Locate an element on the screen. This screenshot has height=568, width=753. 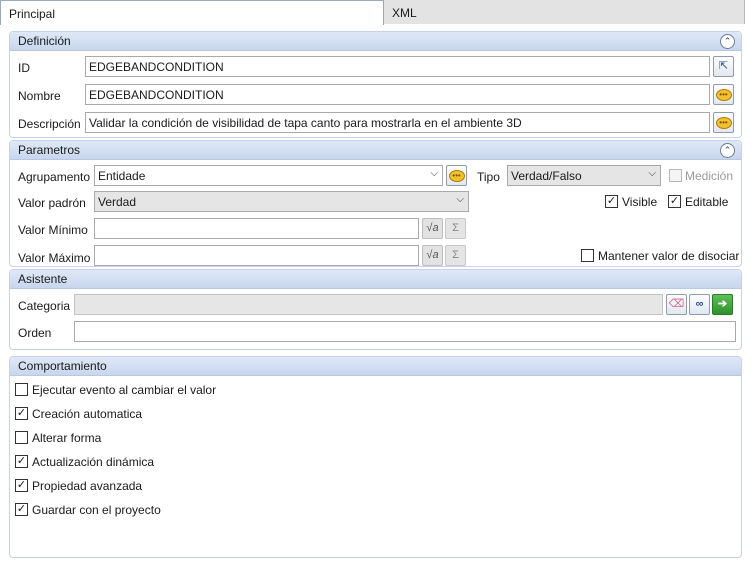
orden-field is located at coordinates (405, 331).